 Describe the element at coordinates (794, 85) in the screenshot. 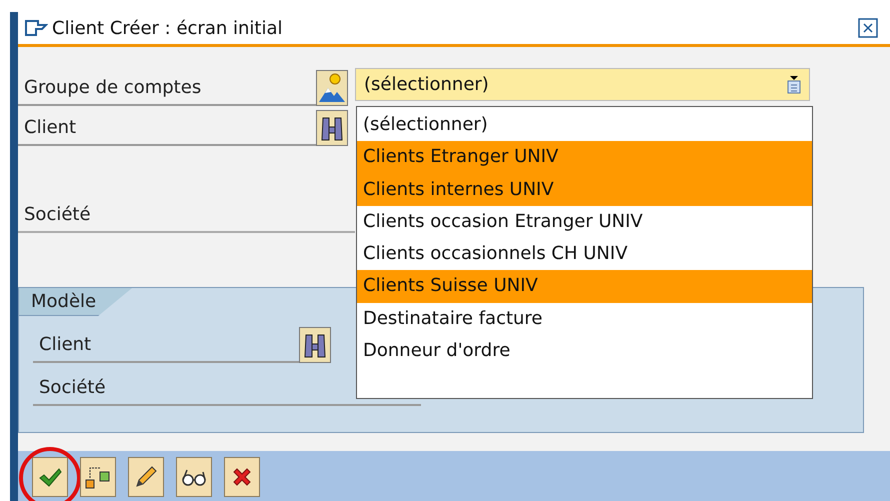

I see `dropdown-icon` at that location.